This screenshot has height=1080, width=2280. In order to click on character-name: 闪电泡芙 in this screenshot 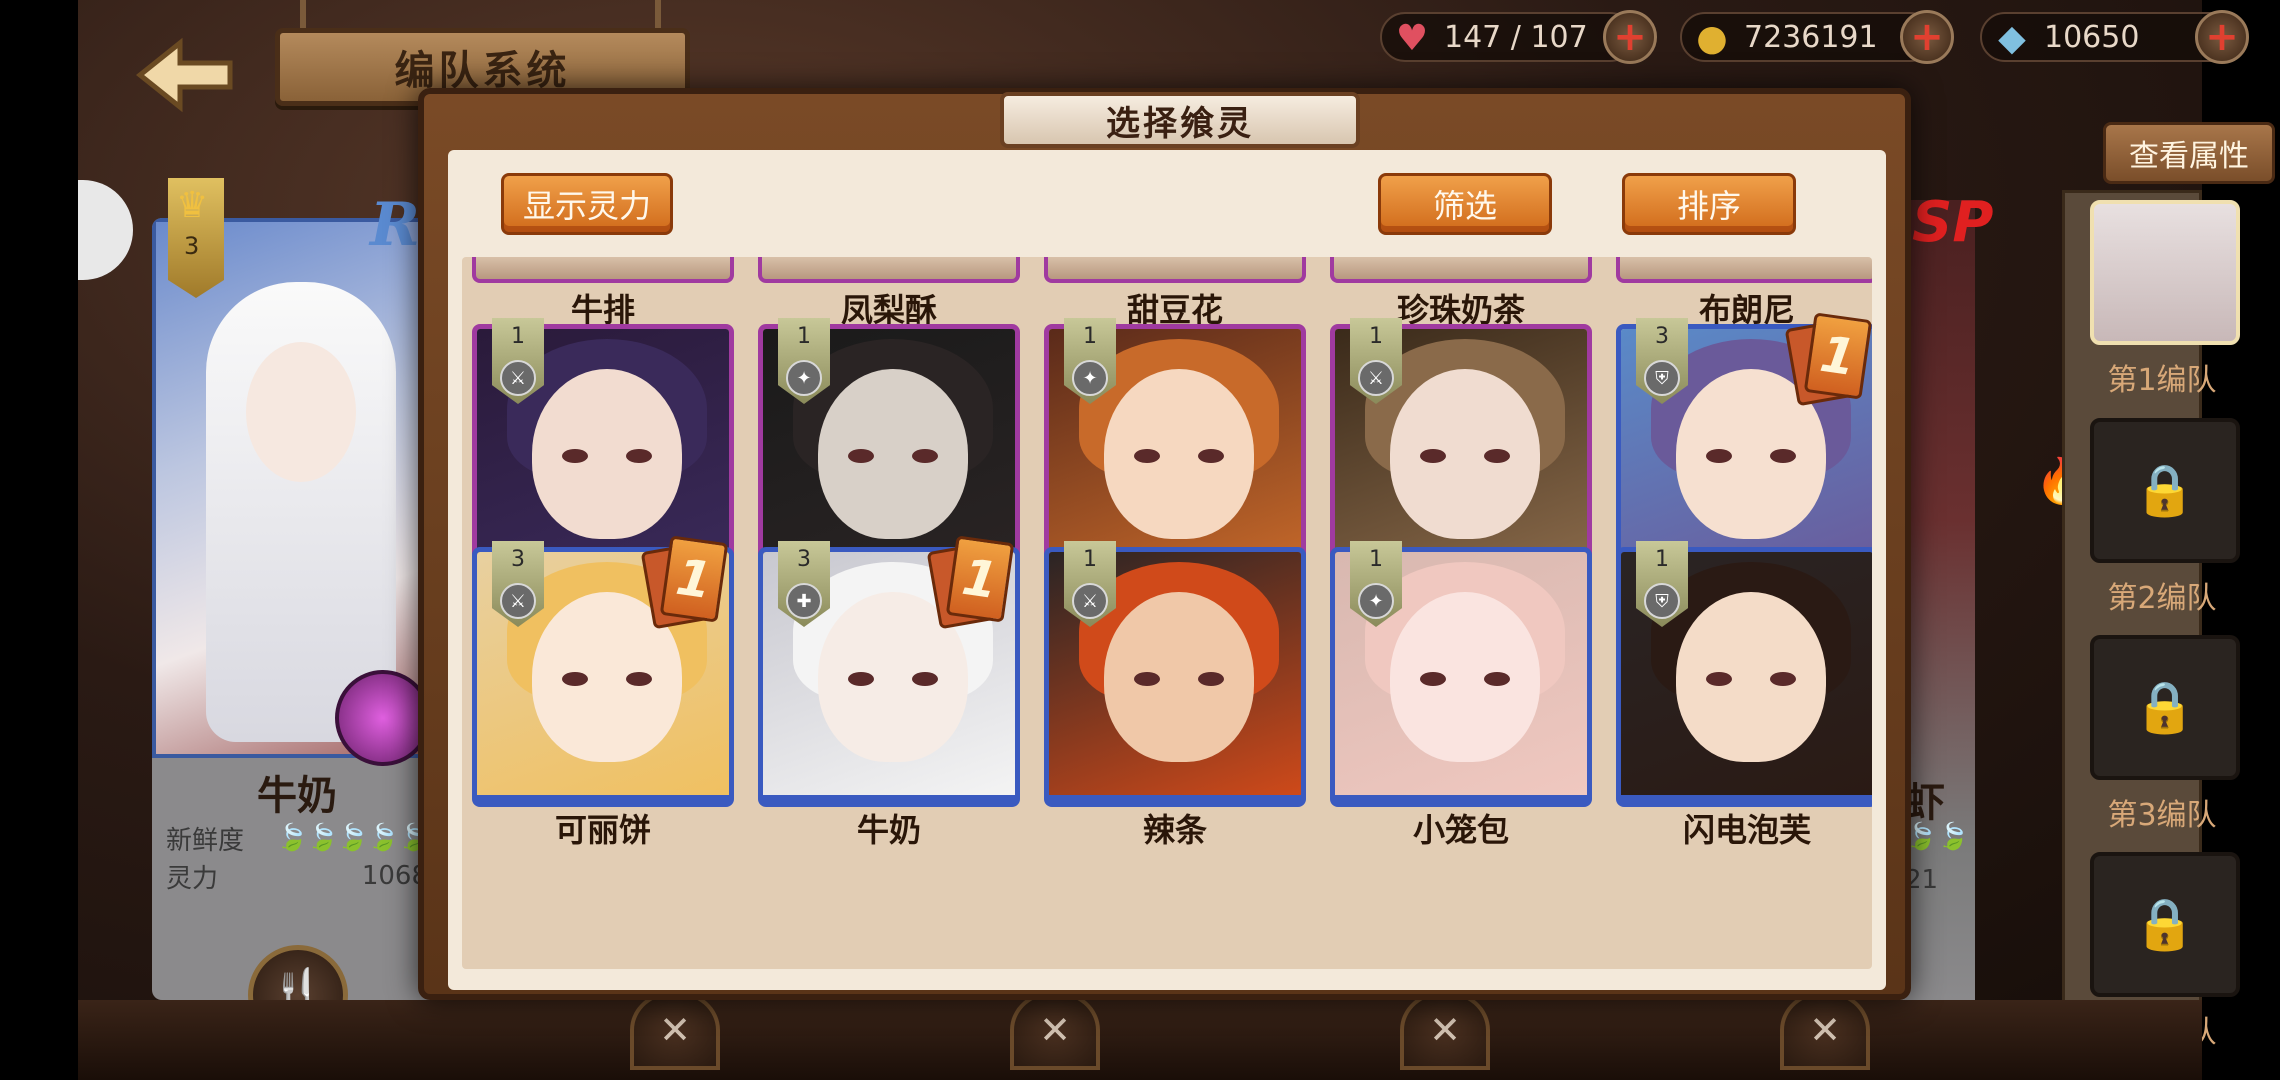, I will do `click(1746, 830)`.